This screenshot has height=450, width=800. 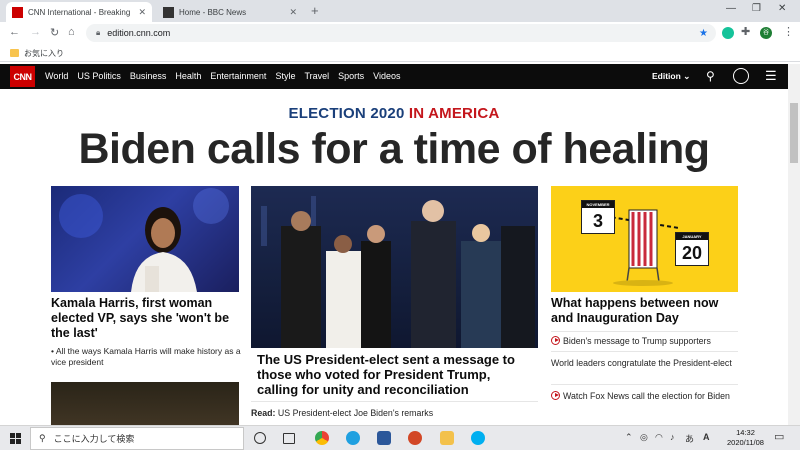 I want to click on close-window-icon: ✕, so click(x=782, y=8).